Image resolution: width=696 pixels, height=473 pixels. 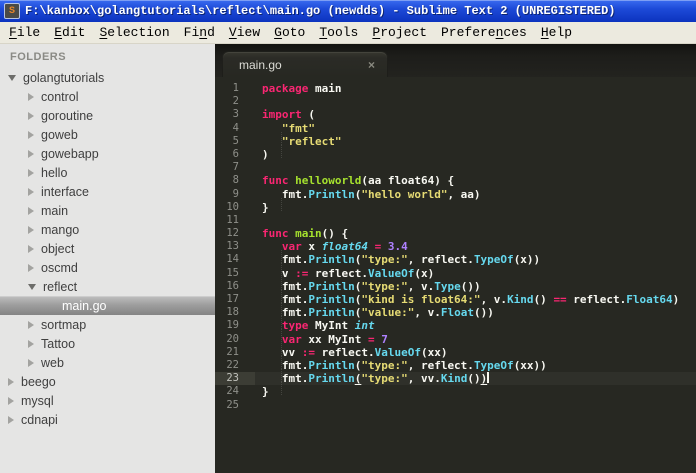 I want to click on code-line: 23 fmt.Println("type:", vv.Kind()), so click(x=455, y=384).